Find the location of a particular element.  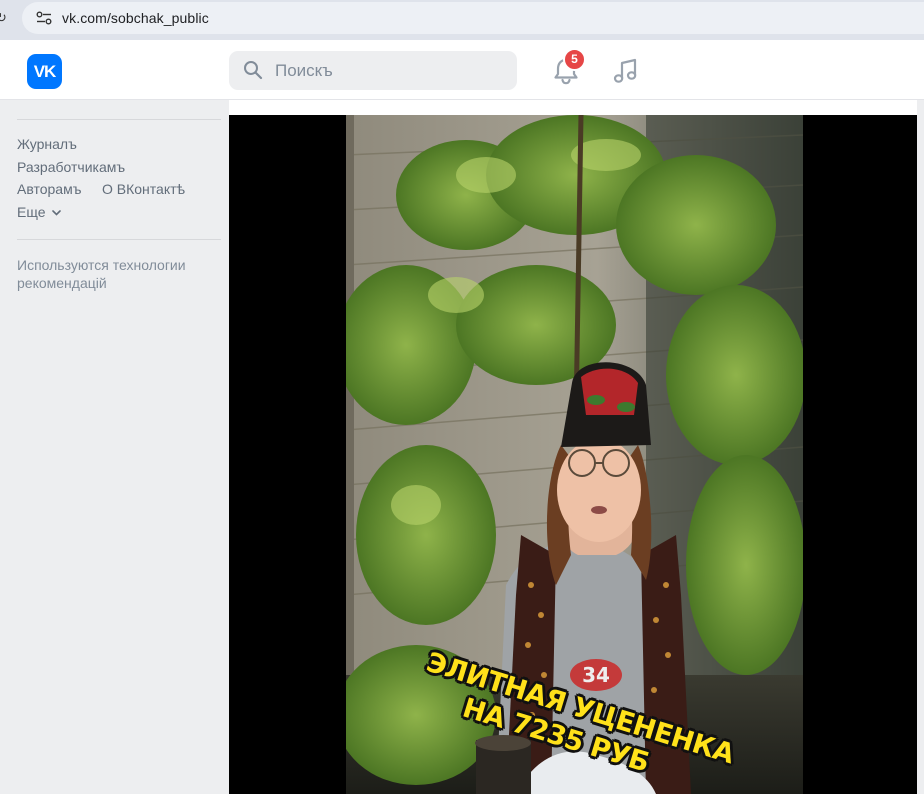

page-edge is located at coordinates (920, 447).